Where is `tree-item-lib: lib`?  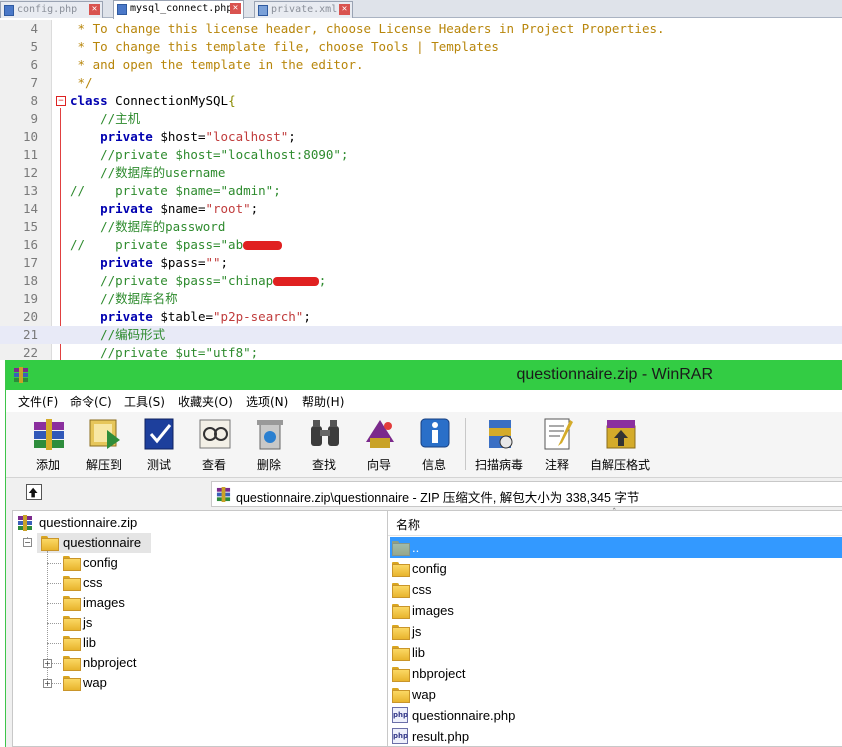
tree-item-lib: lib is located at coordinates (139, 643).